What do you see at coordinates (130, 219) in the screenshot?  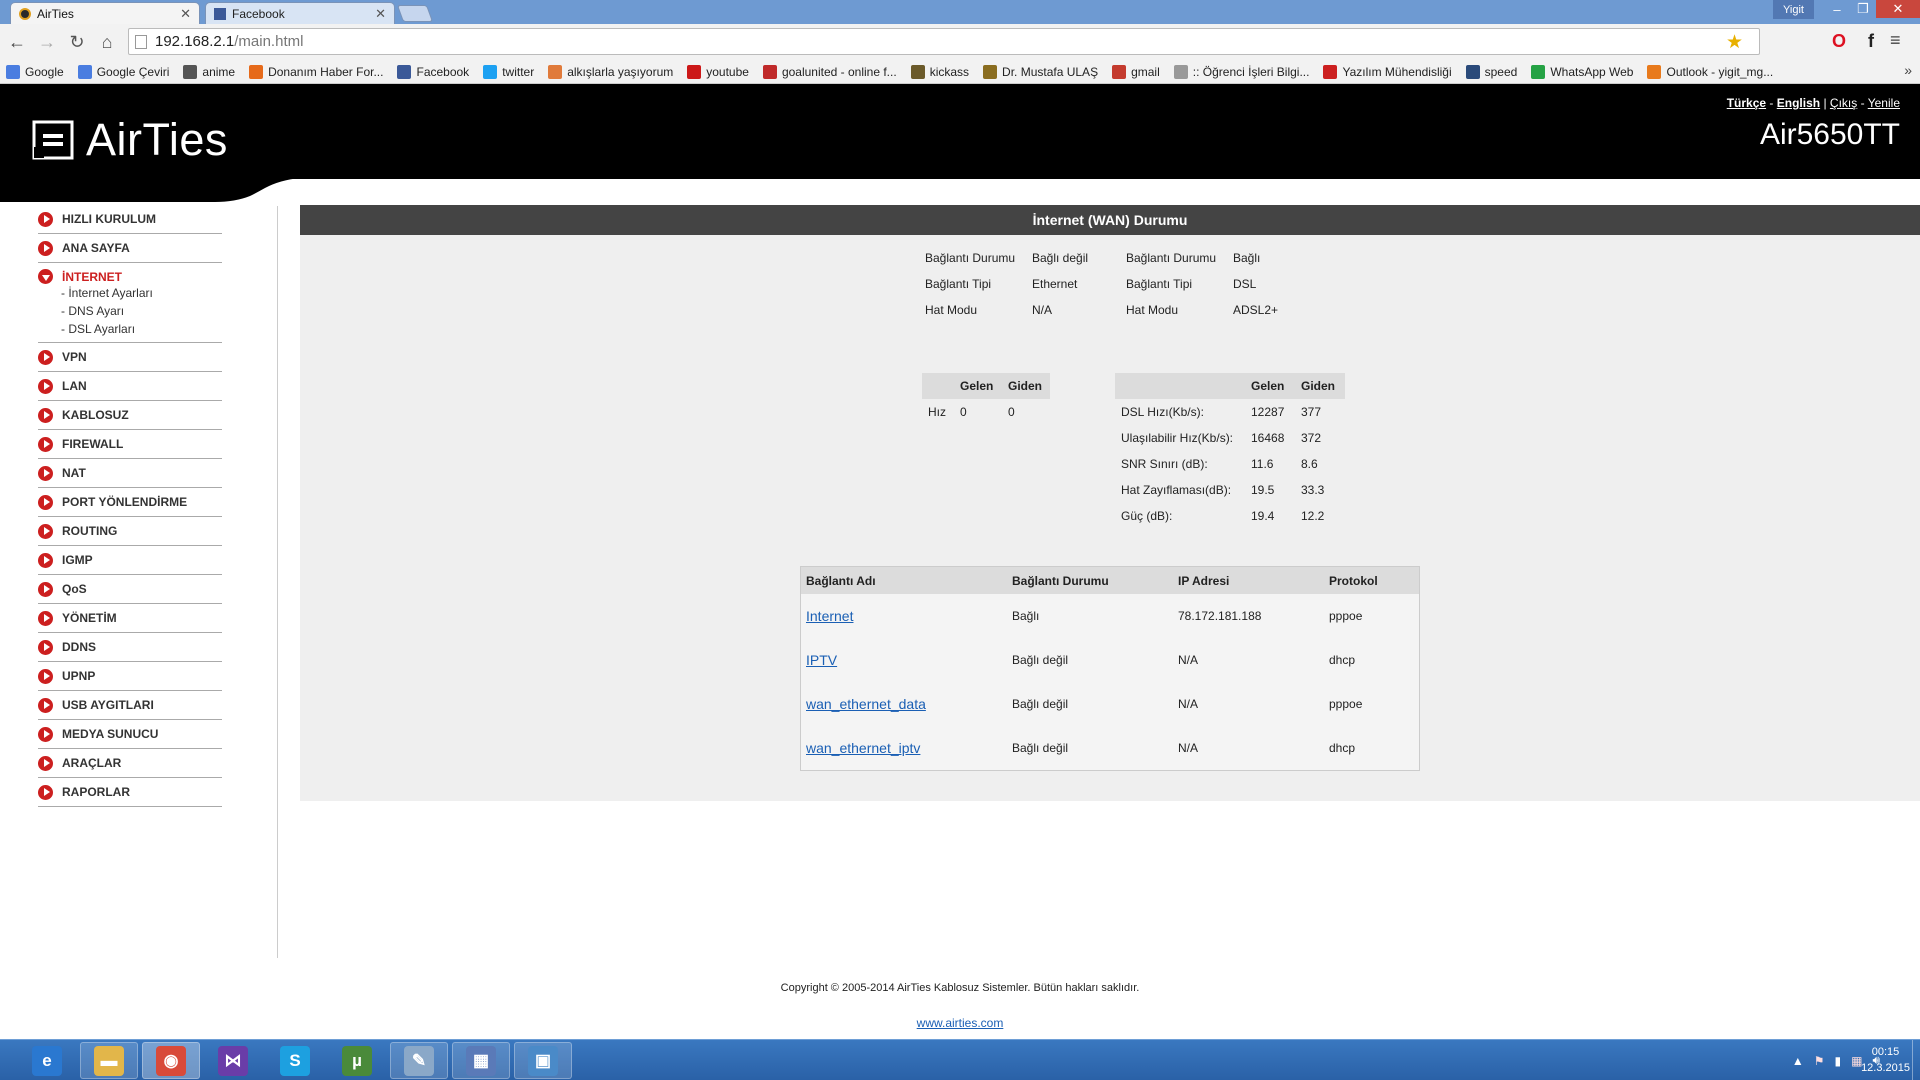 I see `sidebar-item-0: HIZLI KURULUM` at bounding box center [130, 219].